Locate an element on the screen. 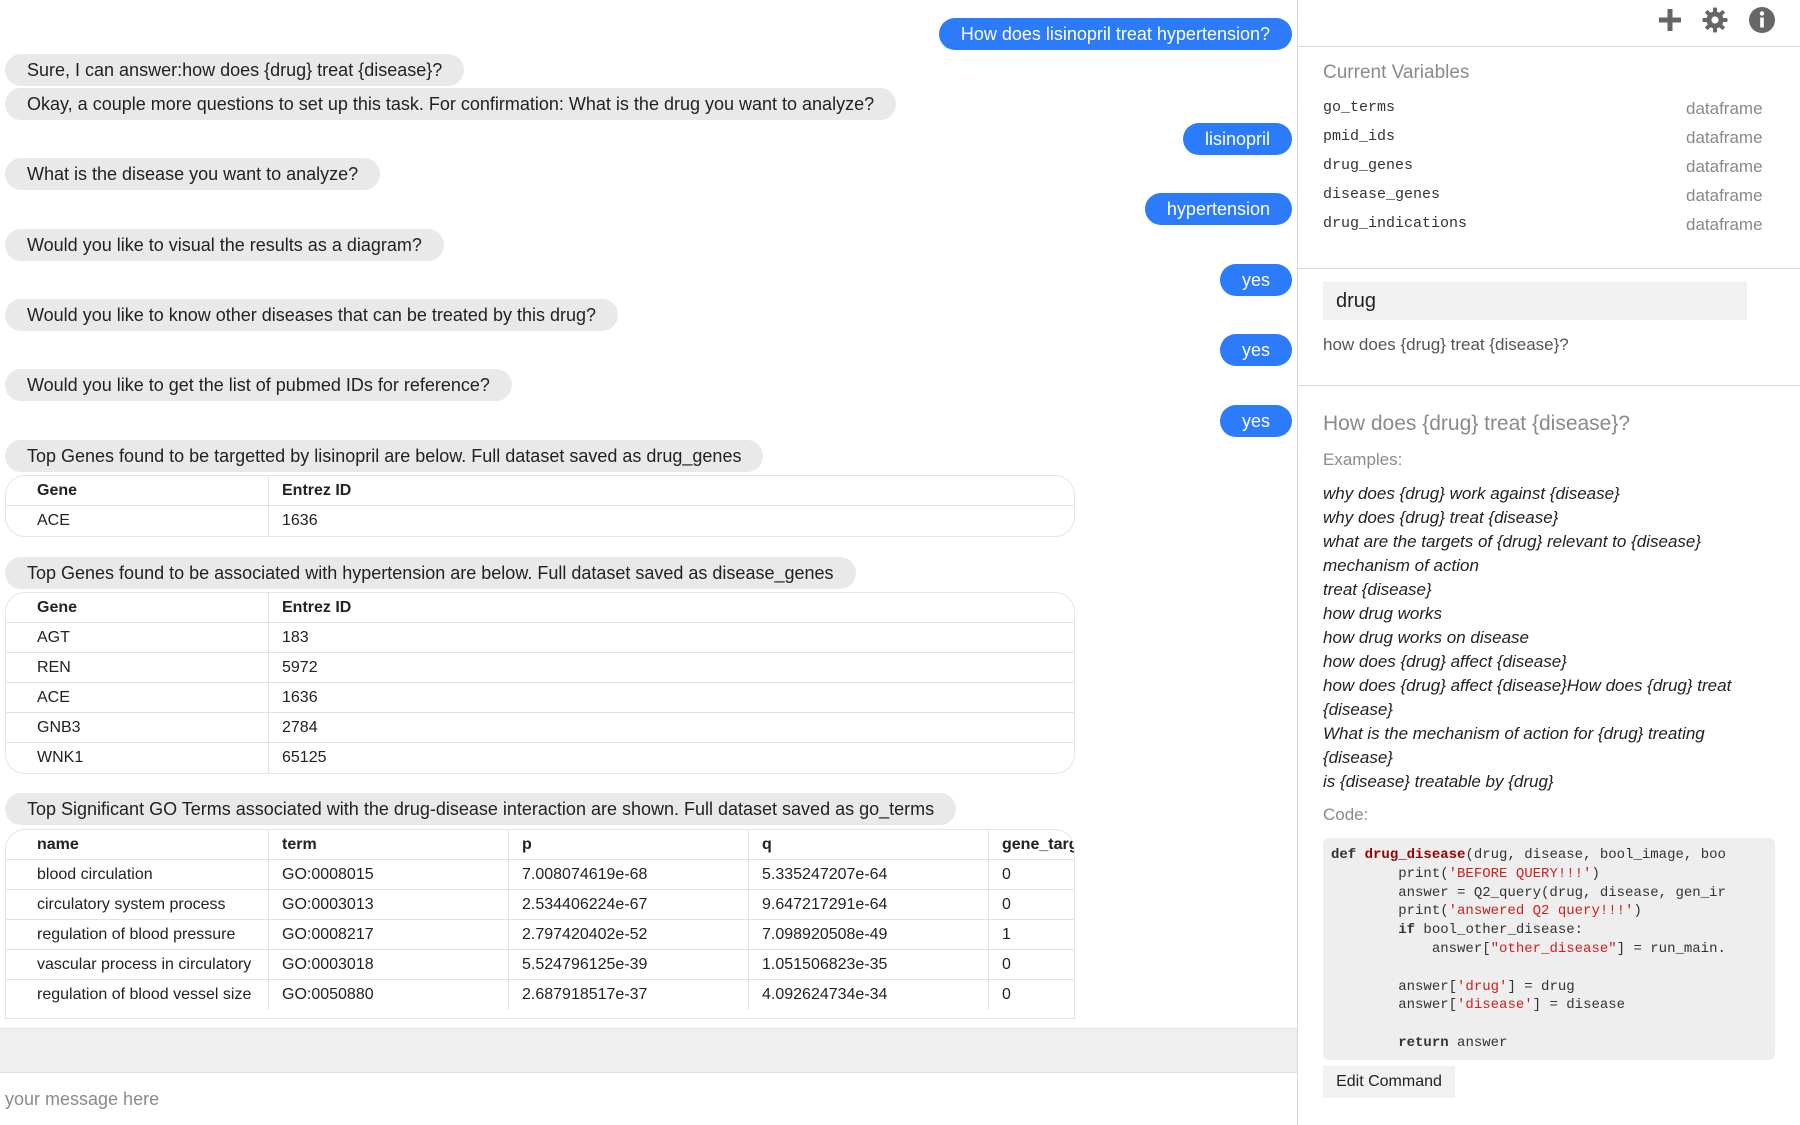  table-cell: 5972 is located at coordinates (300, 667).